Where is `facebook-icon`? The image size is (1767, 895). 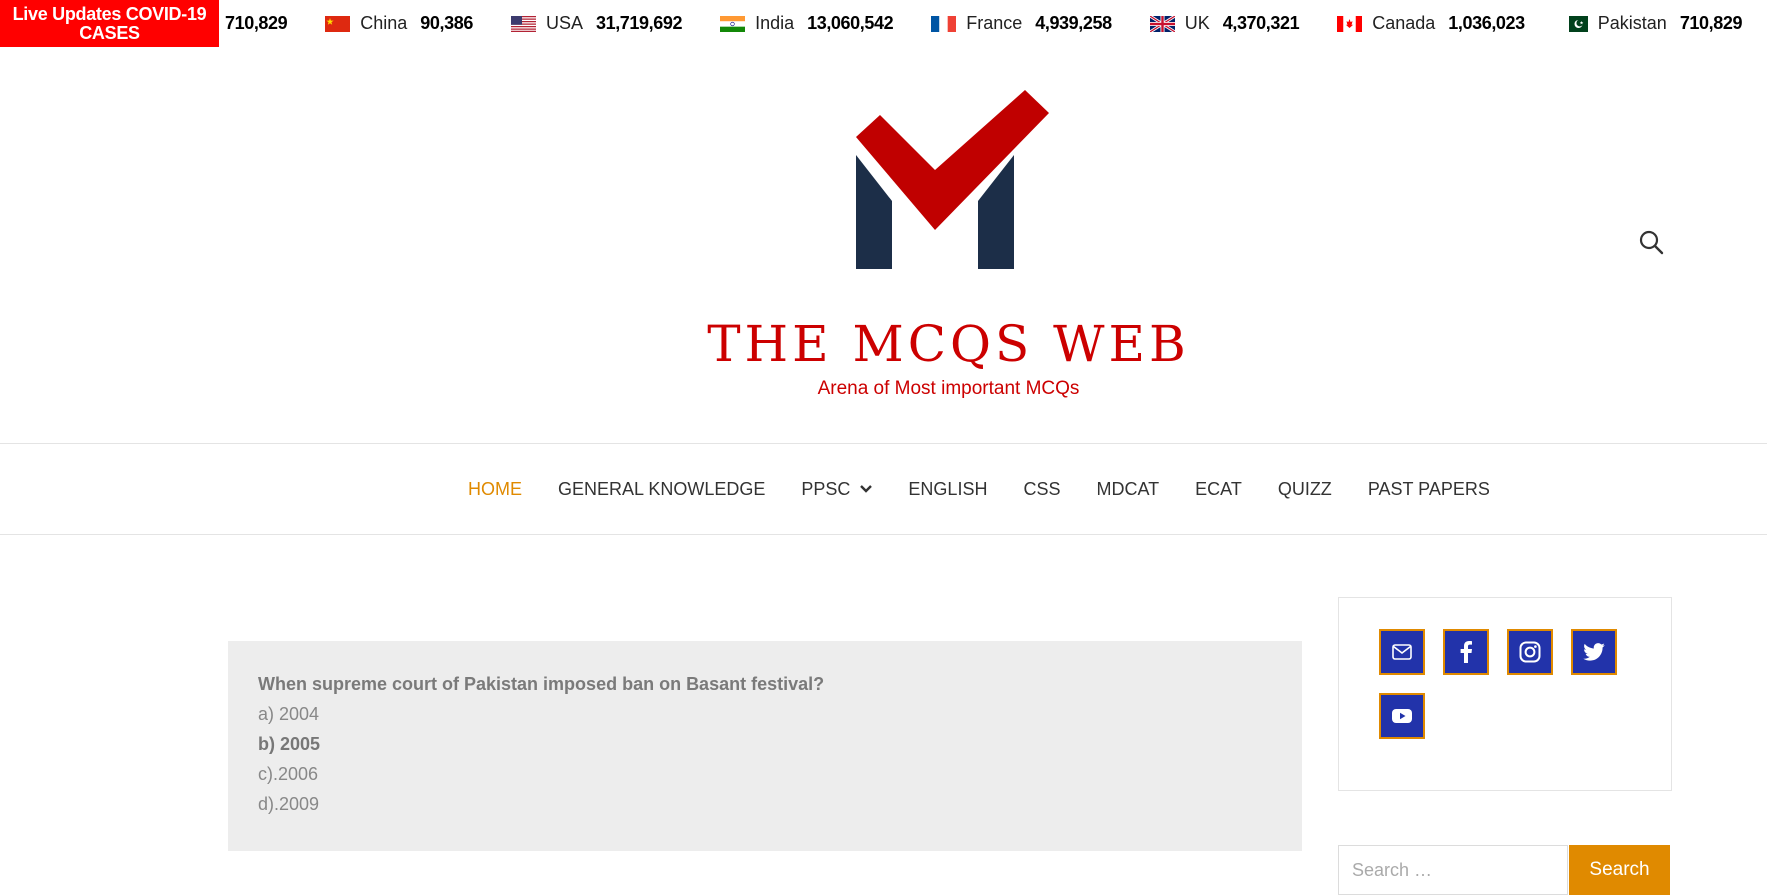
facebook-icon is located at coordinates (1466, 652).